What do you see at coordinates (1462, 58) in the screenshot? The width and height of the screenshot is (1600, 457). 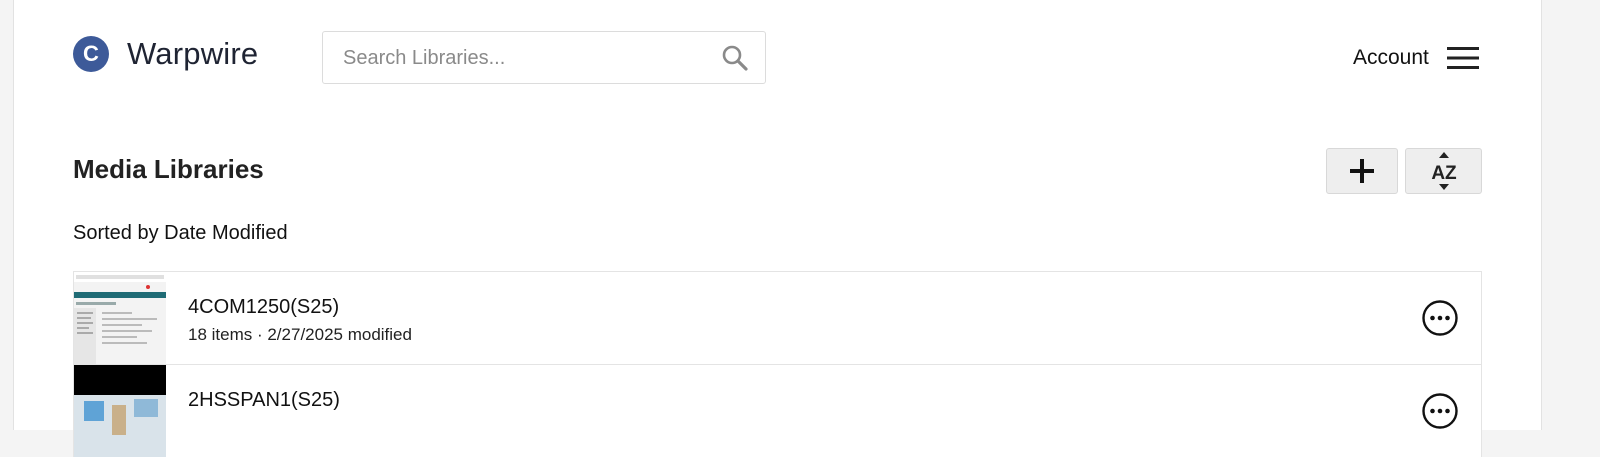 I see `hamburger-menu-icon` at bounding box center [1462, 58].